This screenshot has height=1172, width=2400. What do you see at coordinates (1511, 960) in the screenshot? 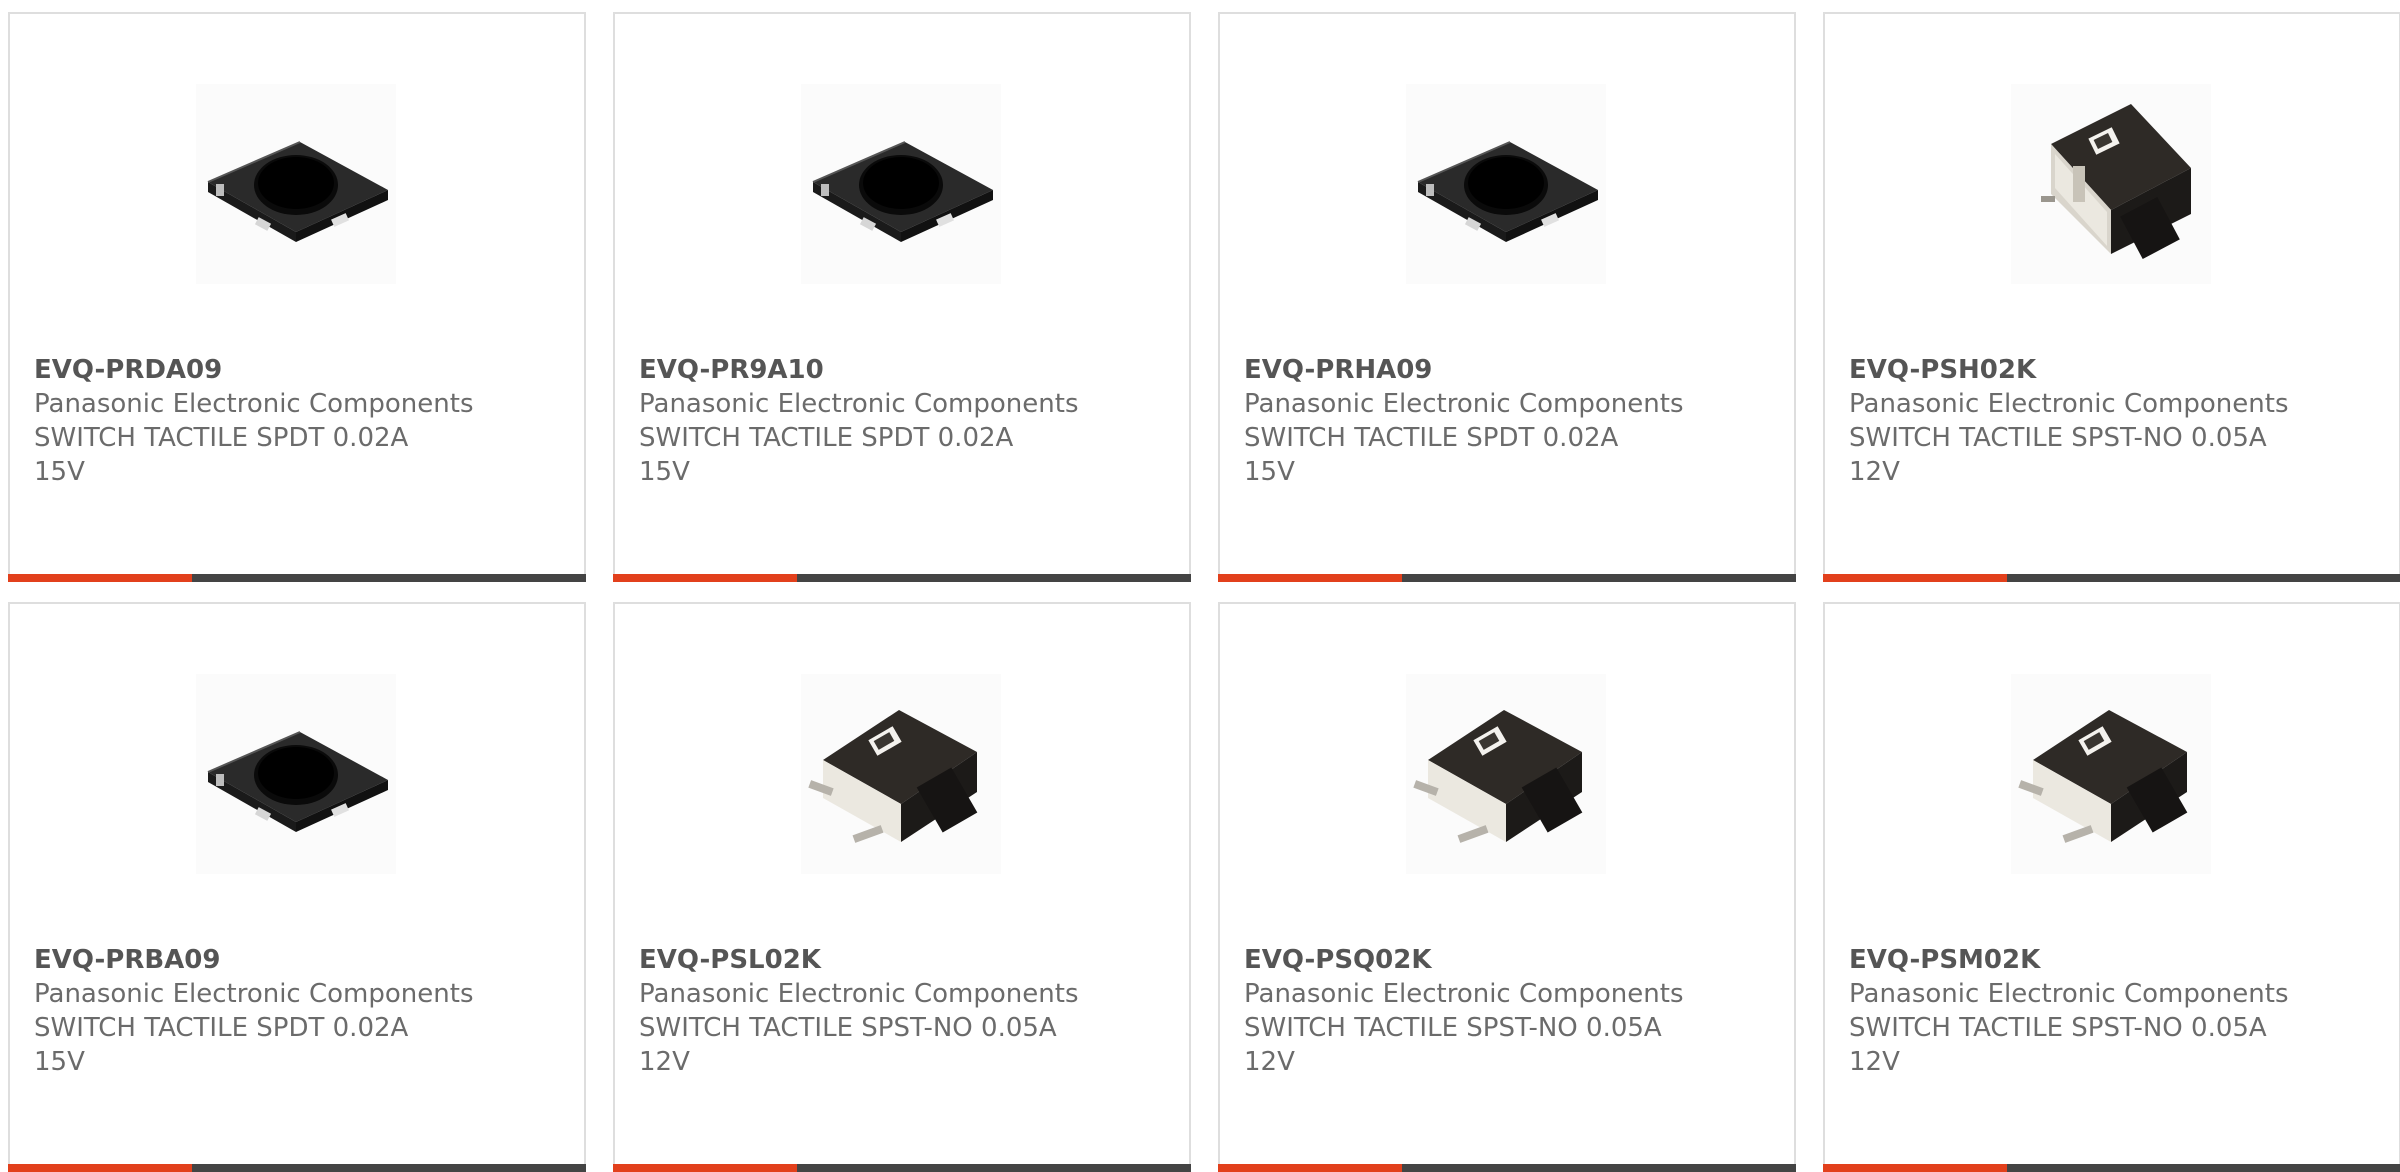
I see `product-part-number: EVQ-PSQ02K` at bounding box center [1511, 960].